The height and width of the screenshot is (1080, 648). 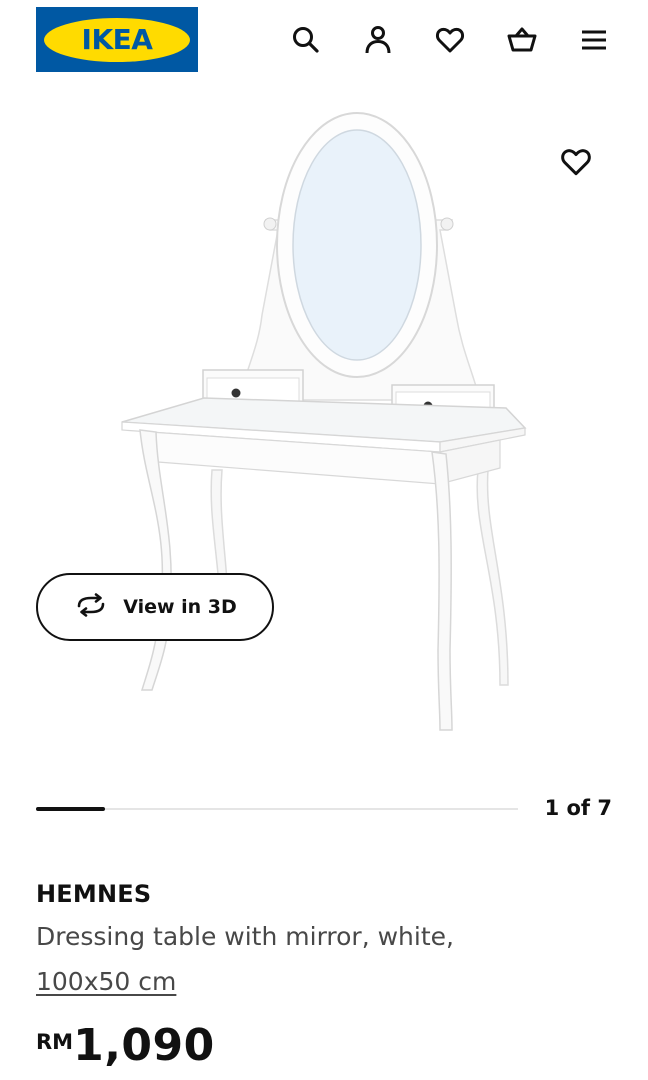 What do you see at coordinates (55, 1042) in the screenshot?
I see `price-currency: RM` at bounding box center [55, 1042].